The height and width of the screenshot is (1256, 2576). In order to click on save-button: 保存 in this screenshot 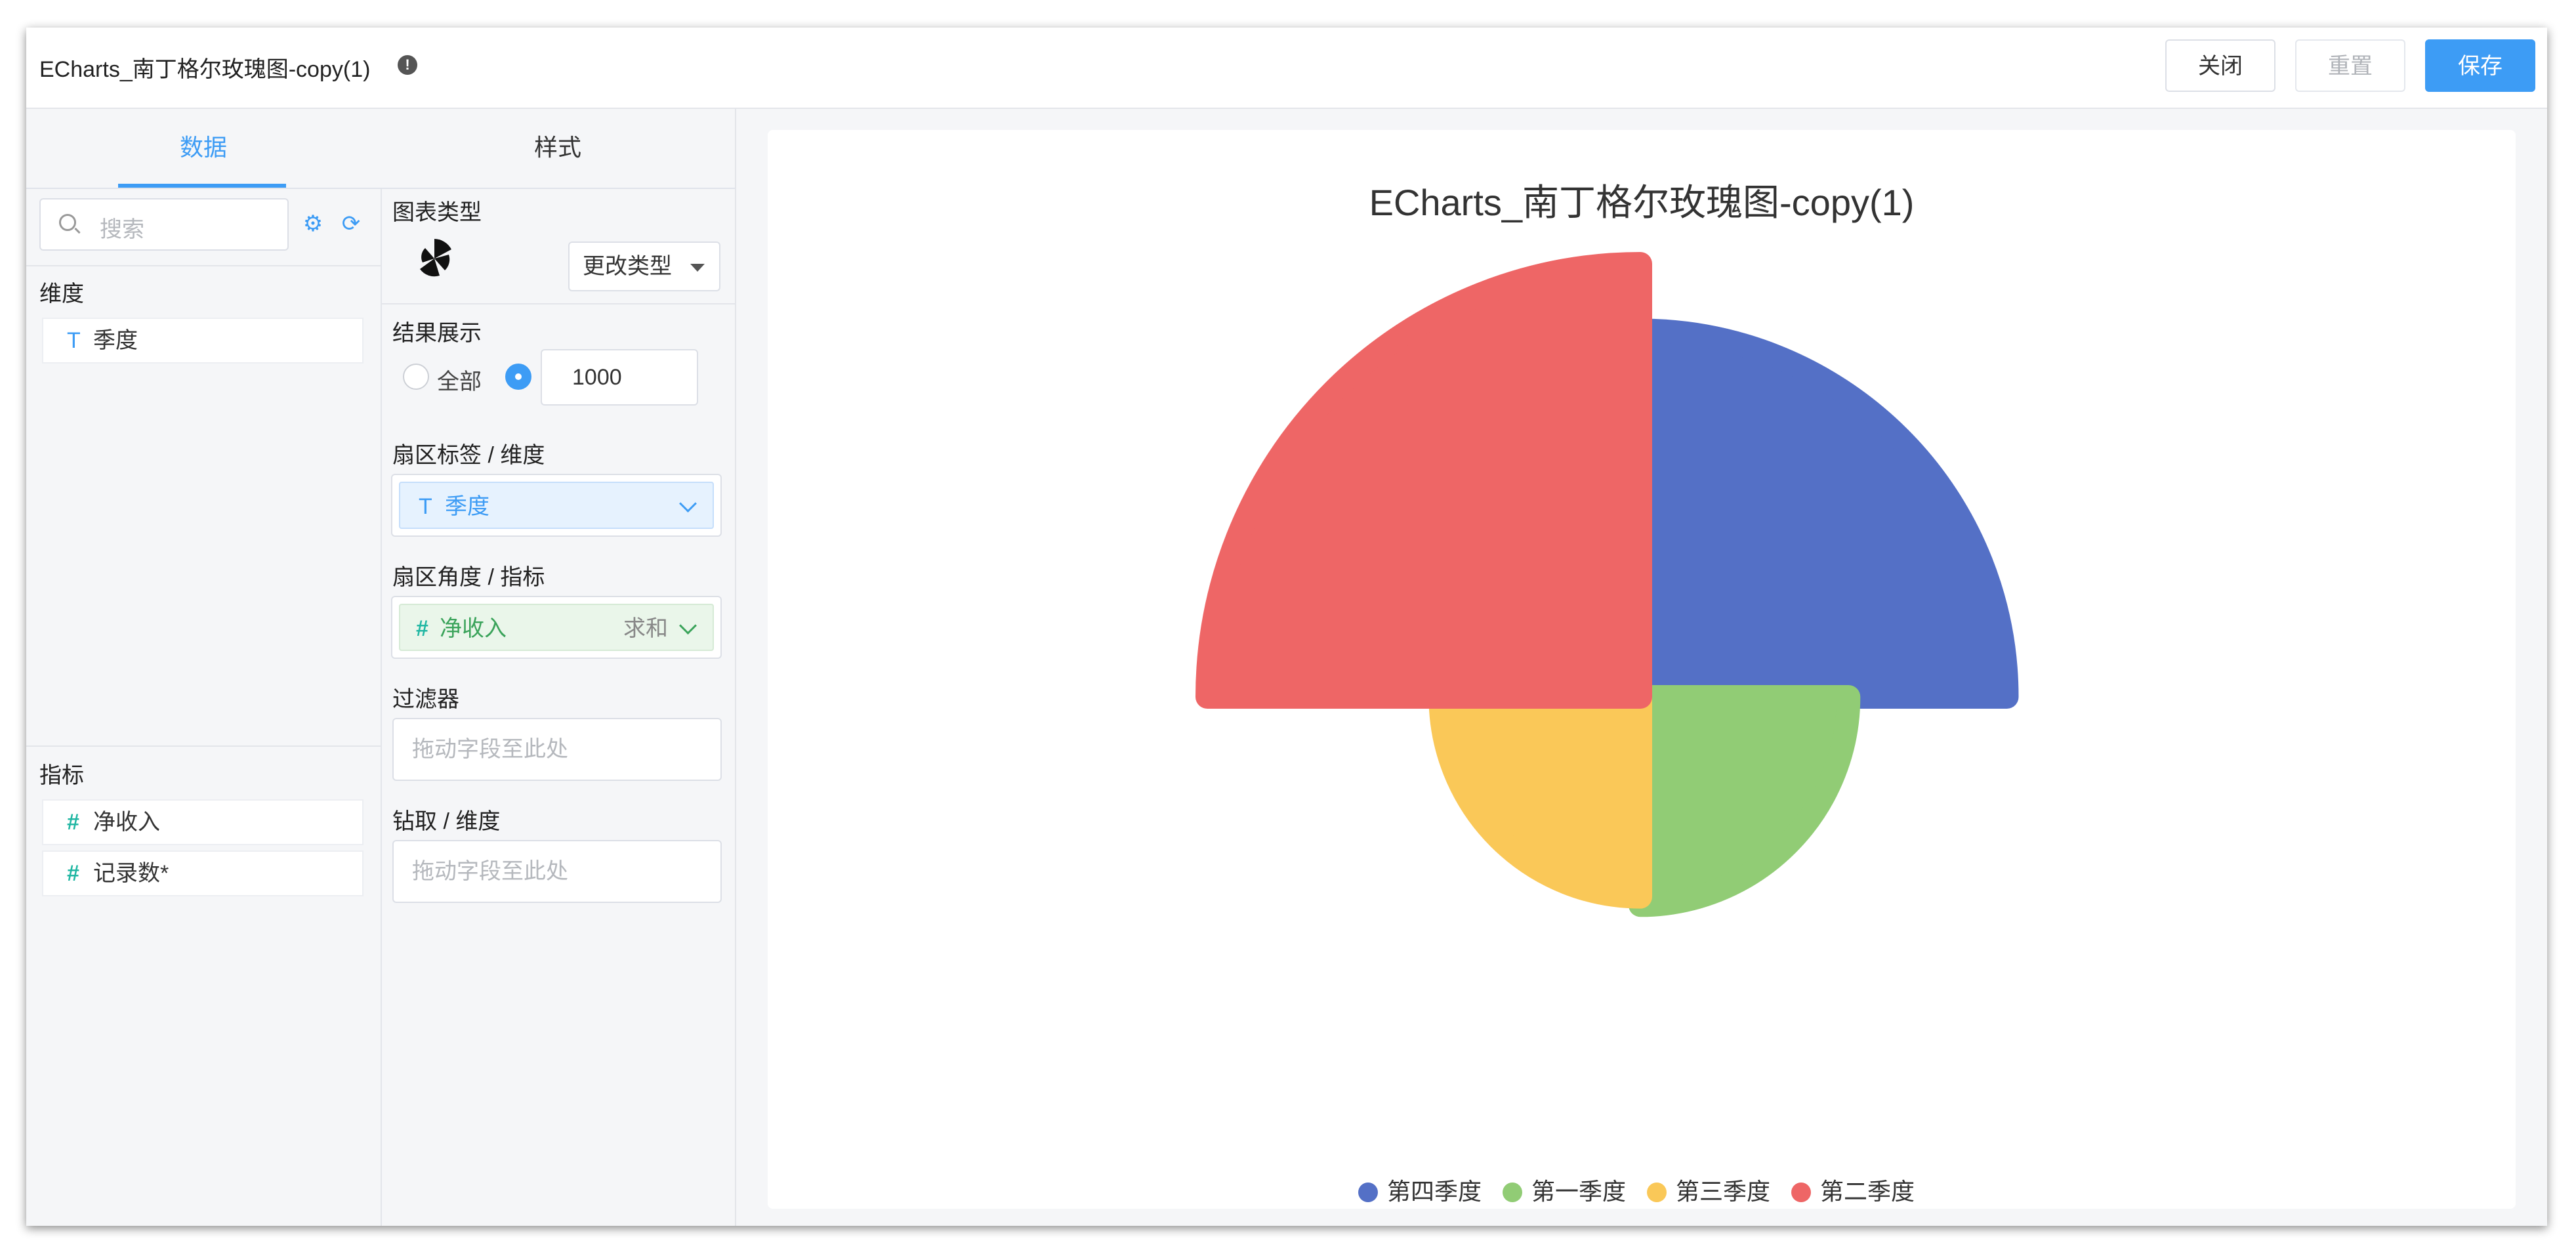, I will do `click(2480, 65)`.